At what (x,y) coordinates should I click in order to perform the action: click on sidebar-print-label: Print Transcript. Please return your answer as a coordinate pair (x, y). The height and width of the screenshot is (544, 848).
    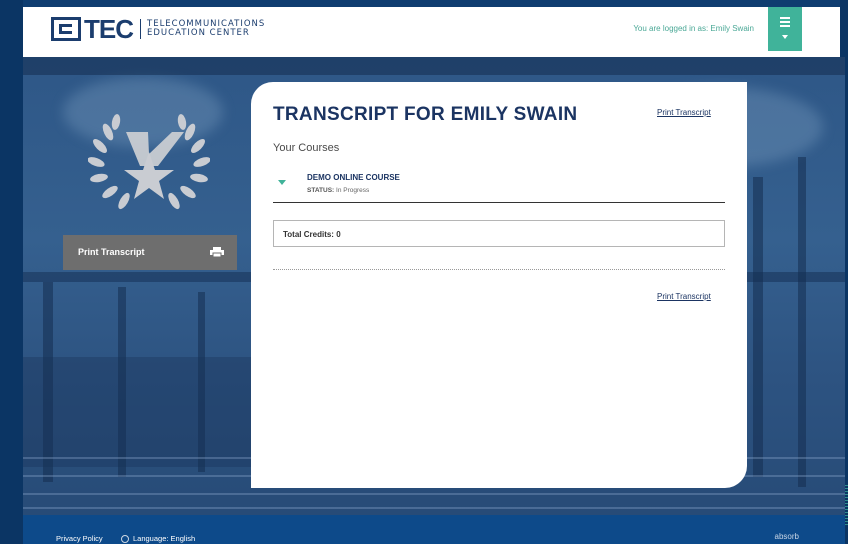
    Looking at the image, I should click on (111, 252).